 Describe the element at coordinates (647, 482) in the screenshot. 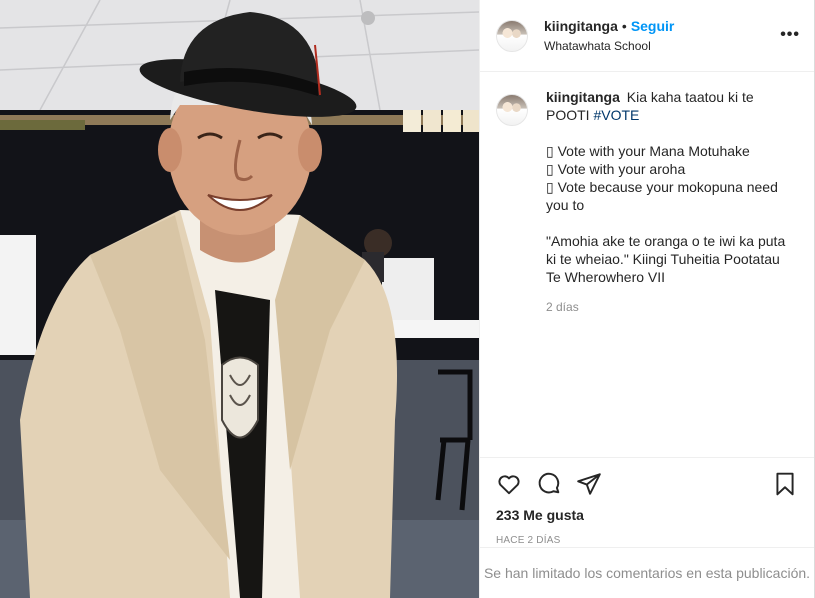

I see `action-icons` at that location.